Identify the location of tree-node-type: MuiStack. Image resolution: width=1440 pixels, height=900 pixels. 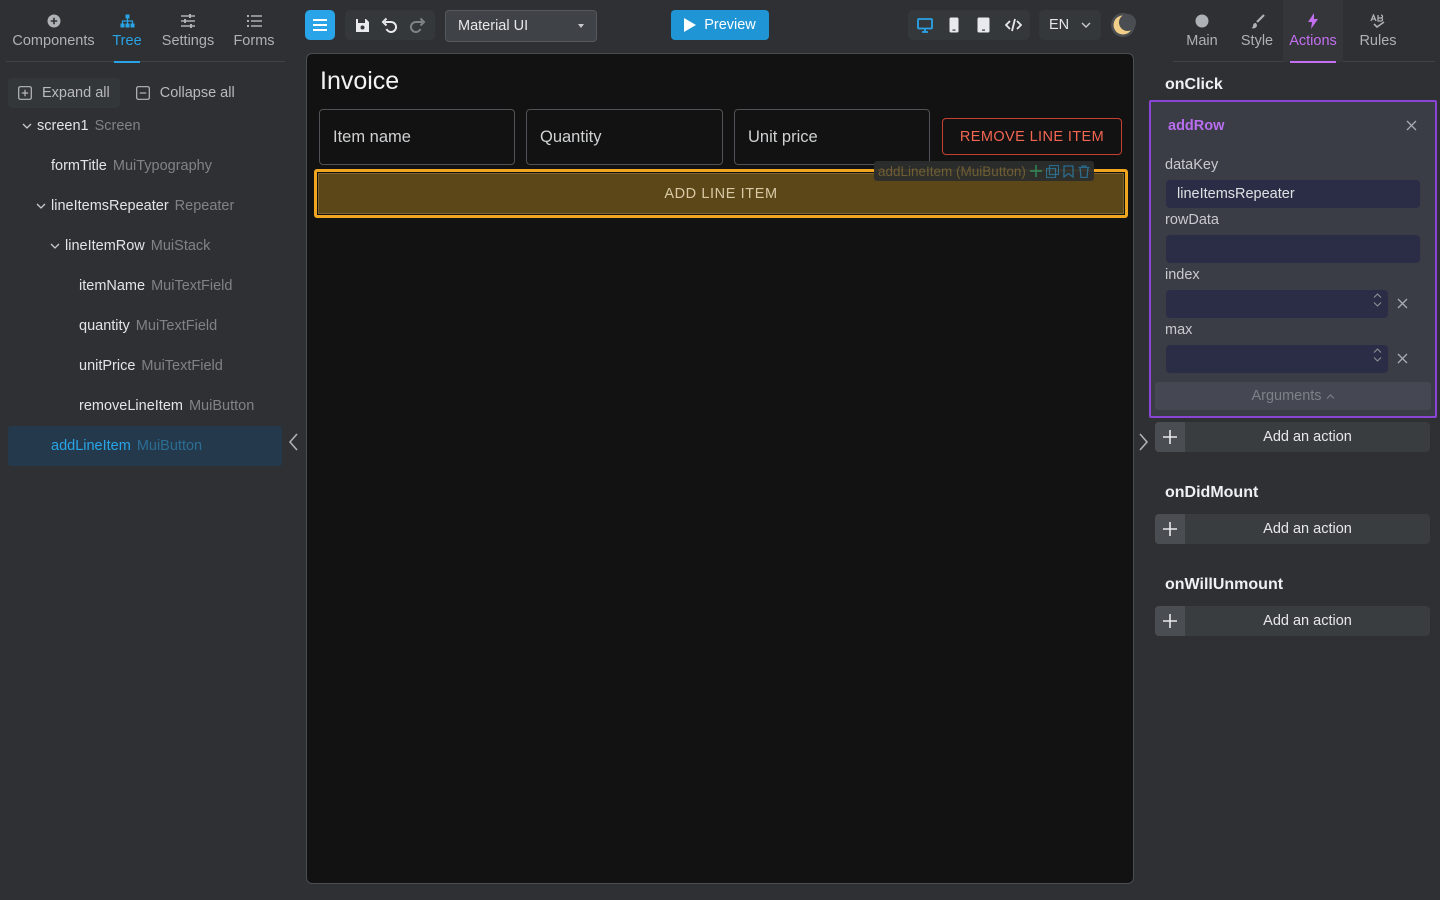
(180, 246).